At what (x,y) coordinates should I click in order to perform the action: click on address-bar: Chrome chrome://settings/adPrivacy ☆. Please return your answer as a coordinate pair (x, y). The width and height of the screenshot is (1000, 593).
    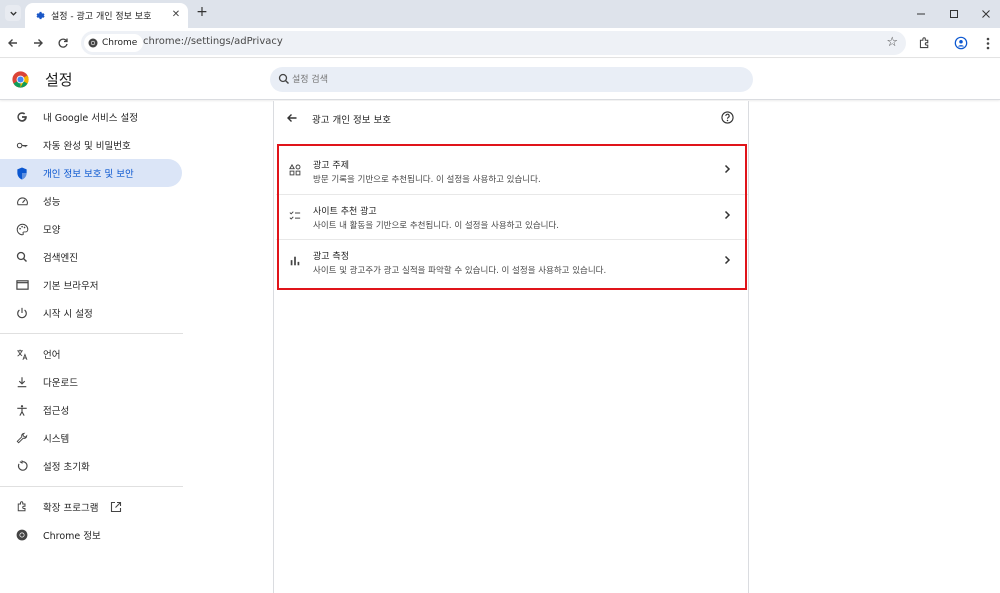
    Looking at the image, I should click on (493, 43).